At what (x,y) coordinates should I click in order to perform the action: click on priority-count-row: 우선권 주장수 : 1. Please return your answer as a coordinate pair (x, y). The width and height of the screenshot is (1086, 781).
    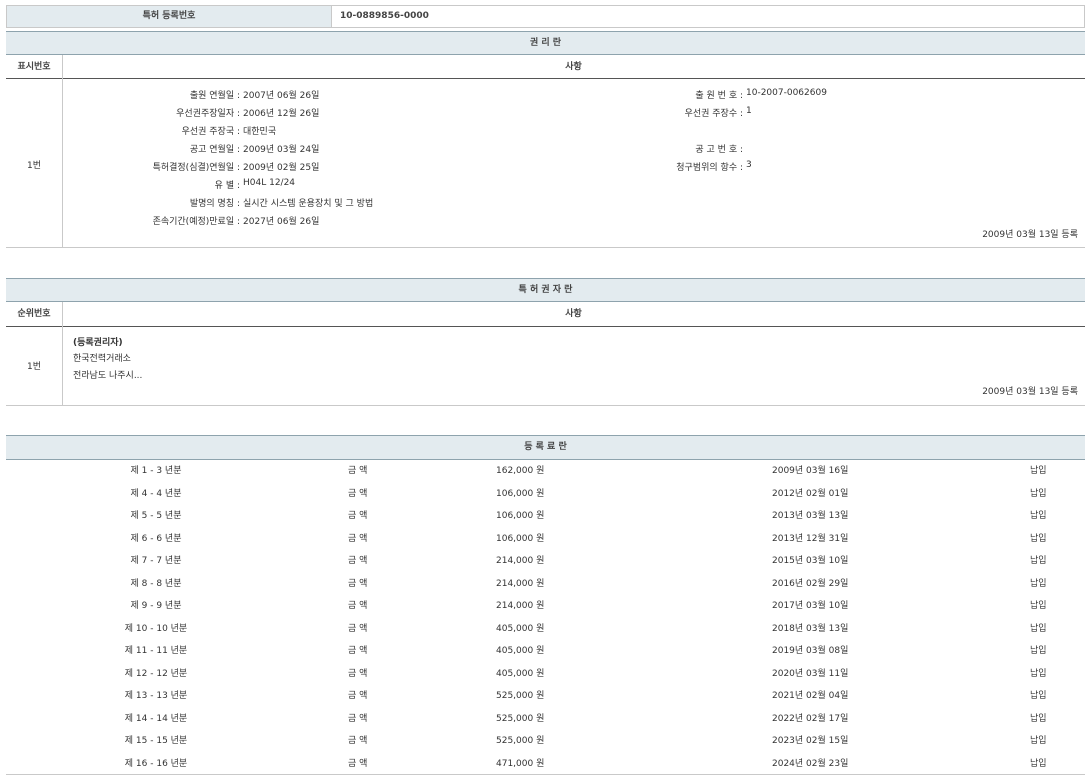
    Looking at the image, I should click on (816, 115).